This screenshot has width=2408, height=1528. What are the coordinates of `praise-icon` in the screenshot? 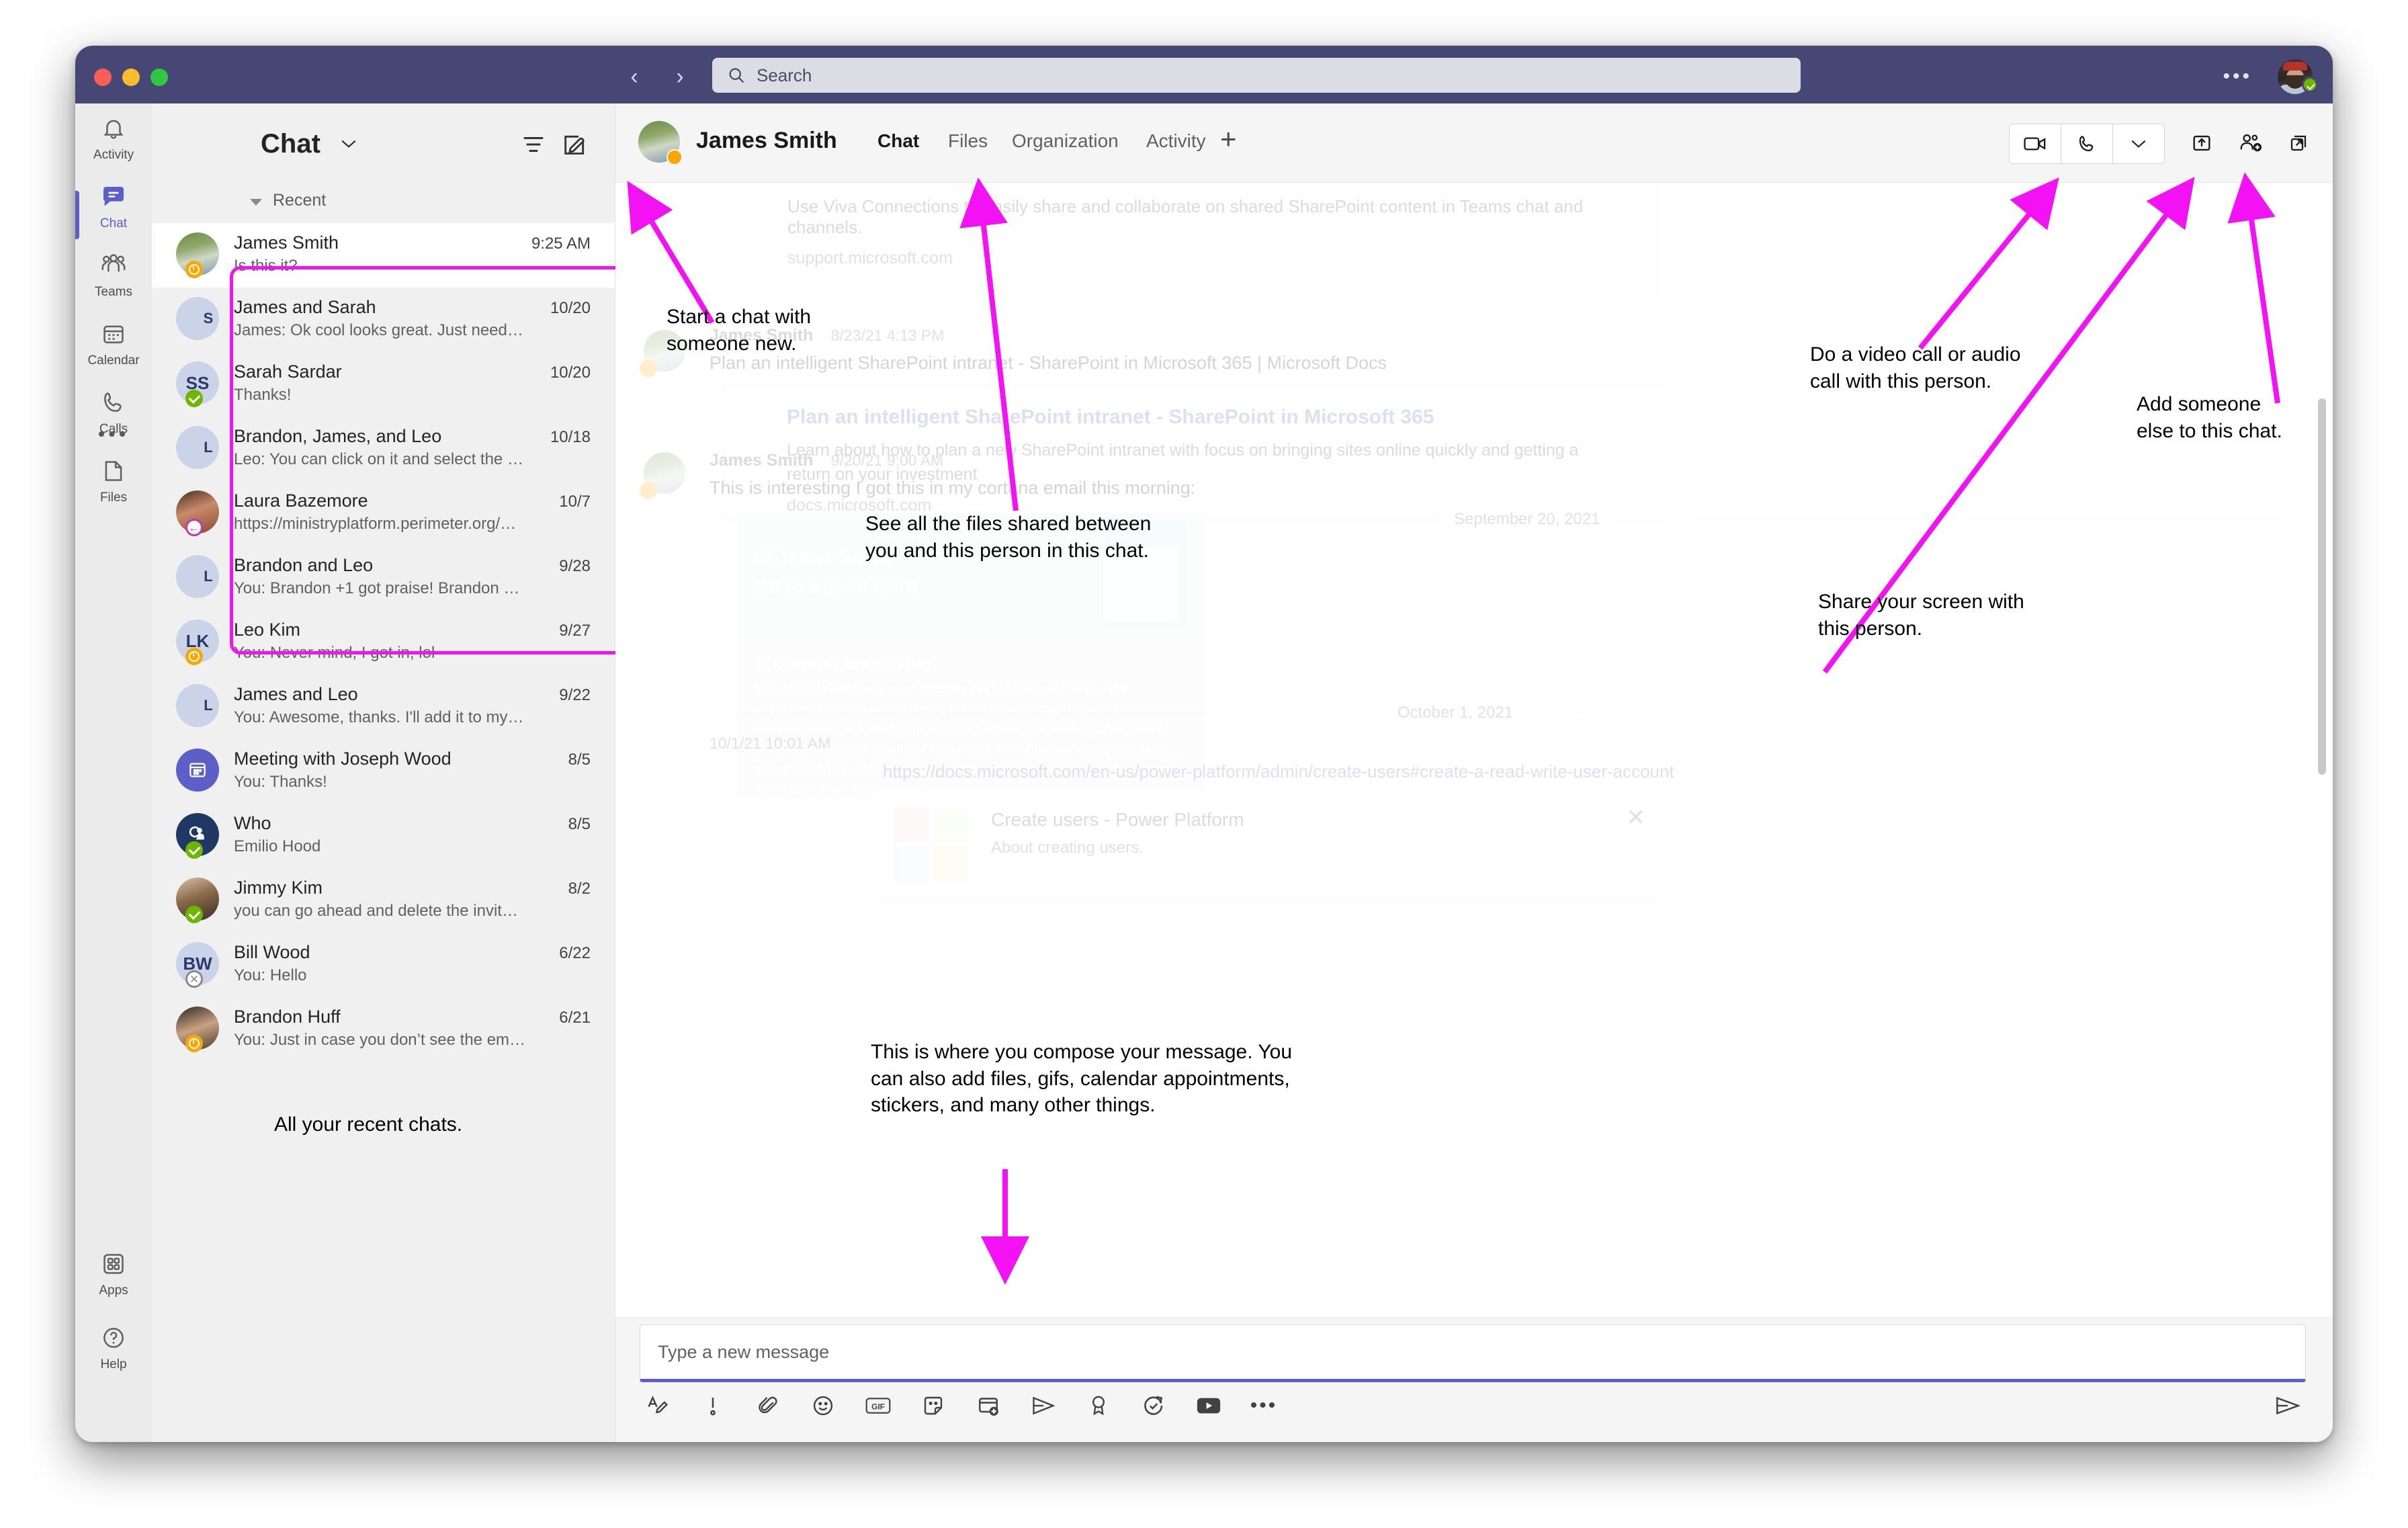 It's located at (1098, 1406).